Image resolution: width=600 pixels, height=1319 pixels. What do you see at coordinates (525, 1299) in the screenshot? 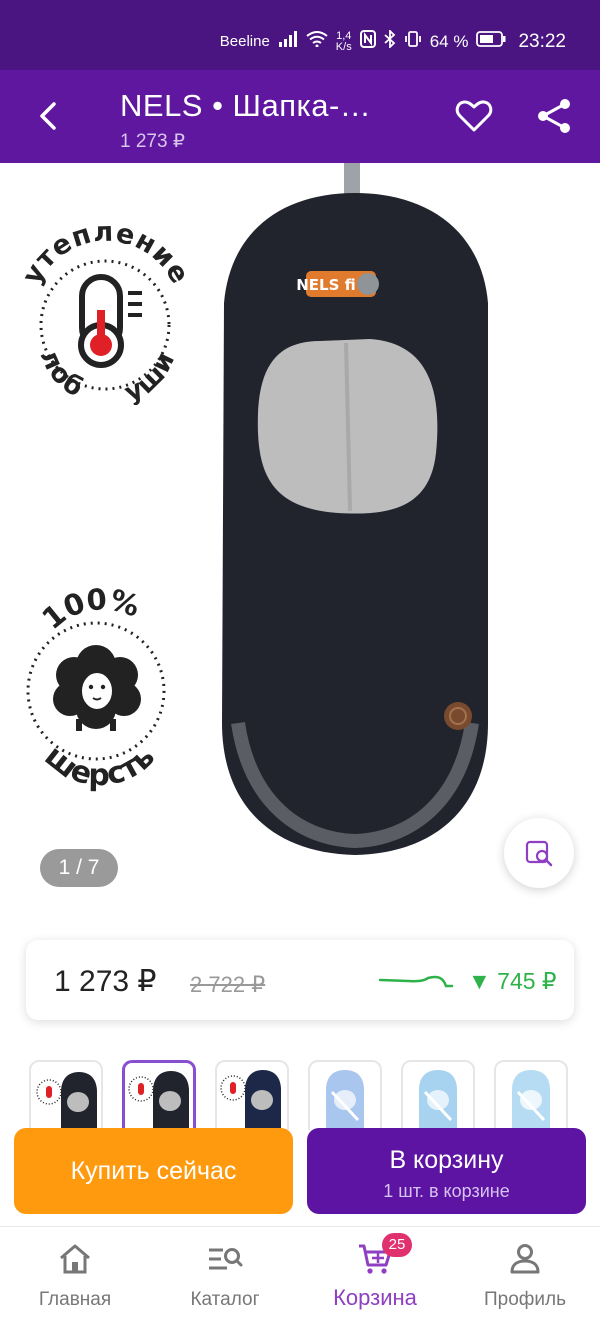
I see `nav-profile-label: Профиль` at bounding box center [525, 1299].